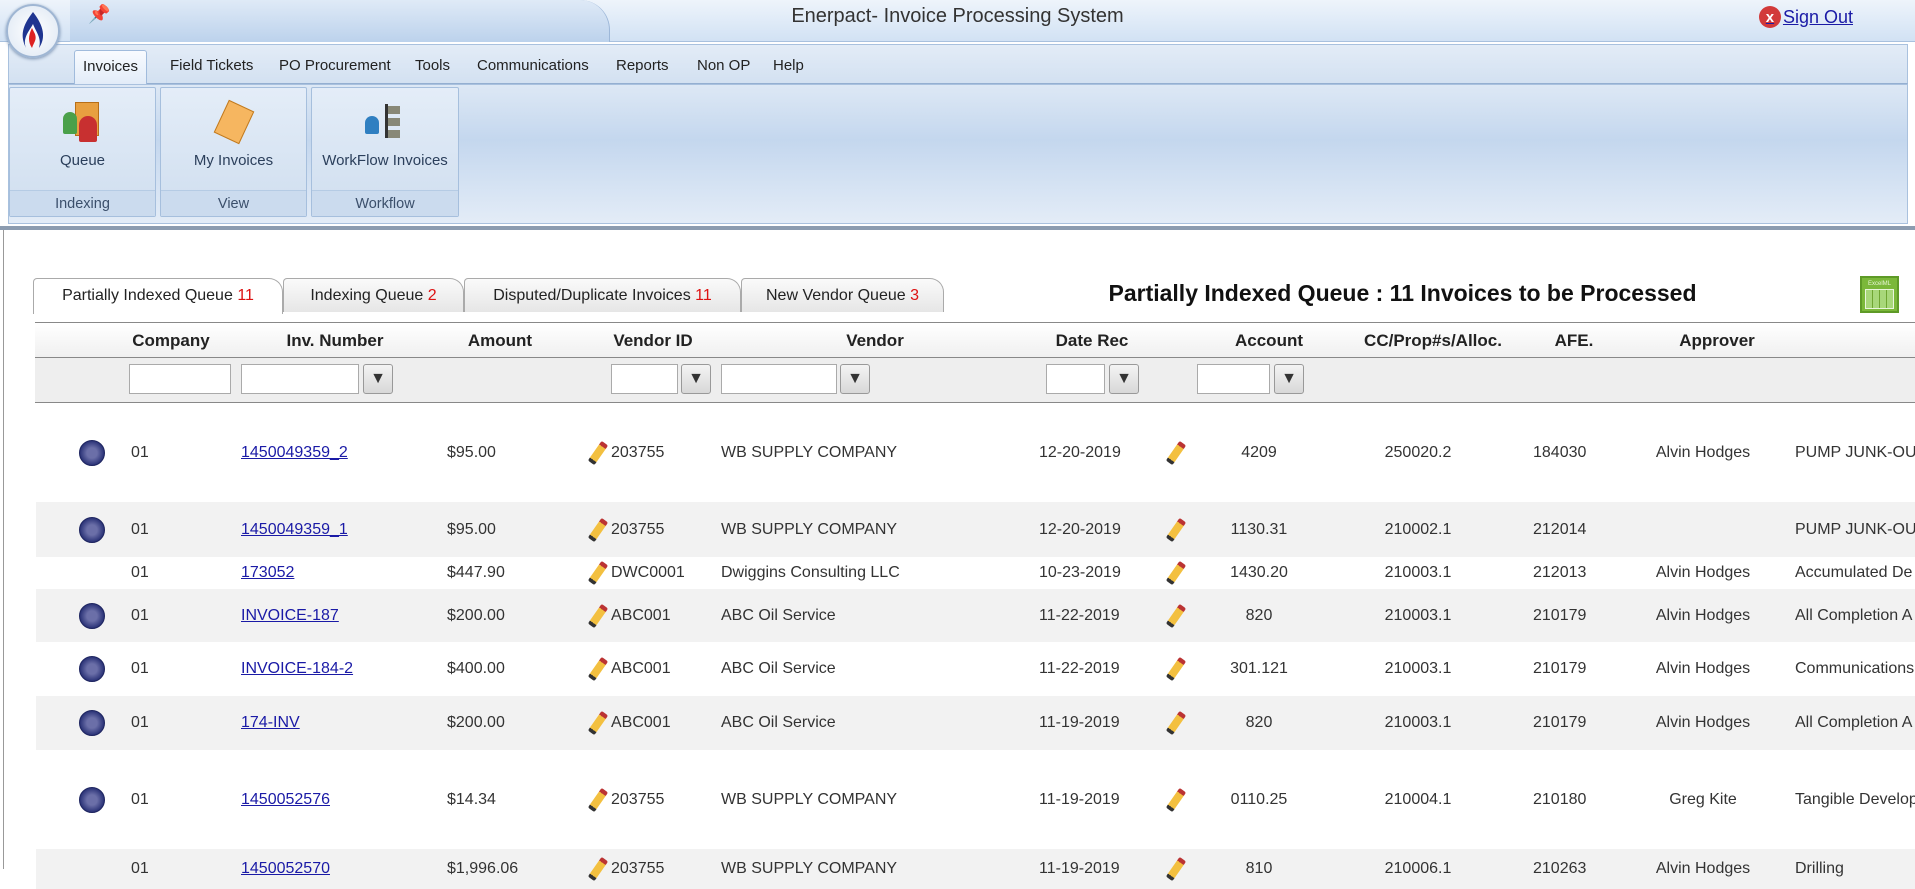 The image size is (1915, 889). I want to click on menu-tab-invoices: Invoices, so click(111, 67).